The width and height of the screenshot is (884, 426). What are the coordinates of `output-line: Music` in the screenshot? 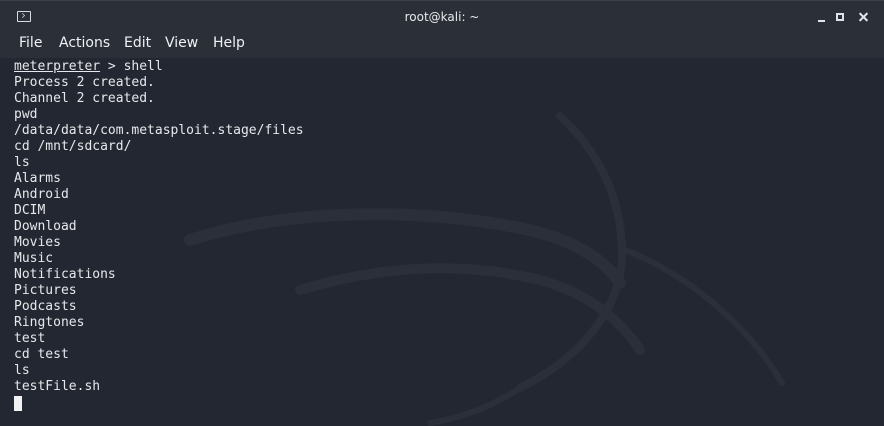 It's located at (34, 258).